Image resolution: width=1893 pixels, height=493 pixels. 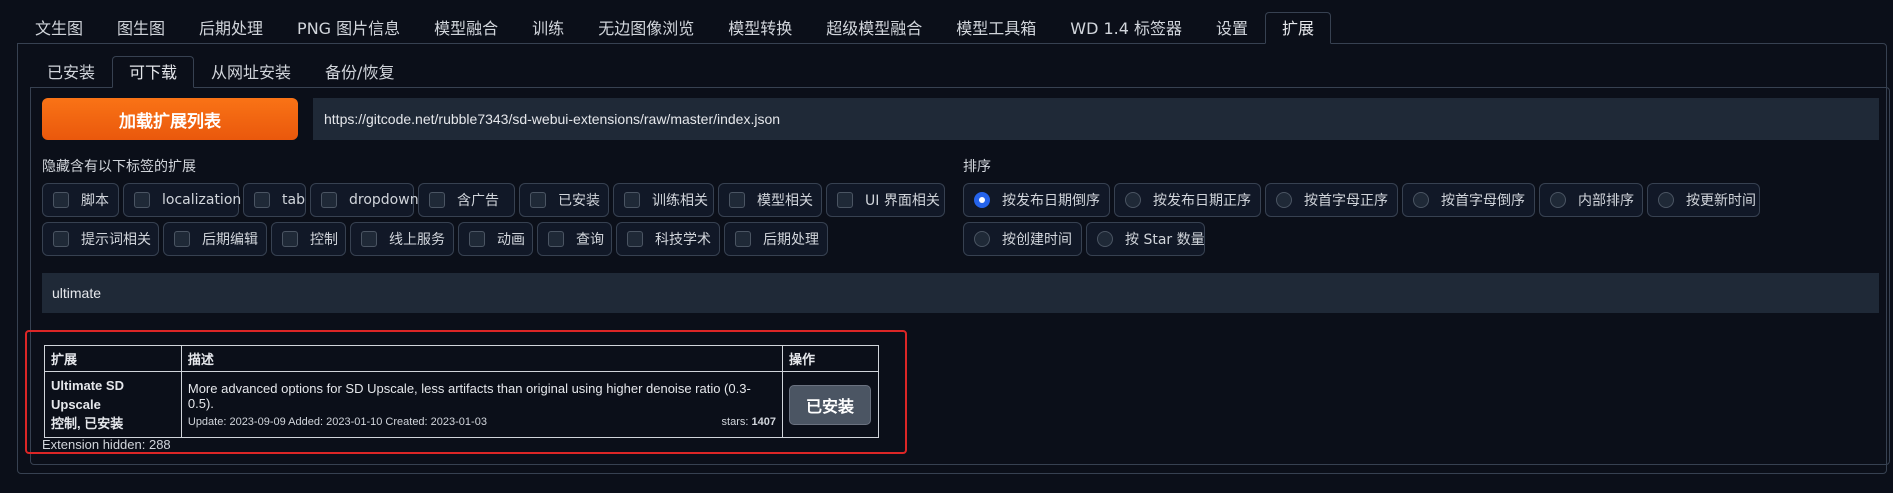 I want to click on tag-checkbox-installed: 已安装, so click(x=564, y=200).